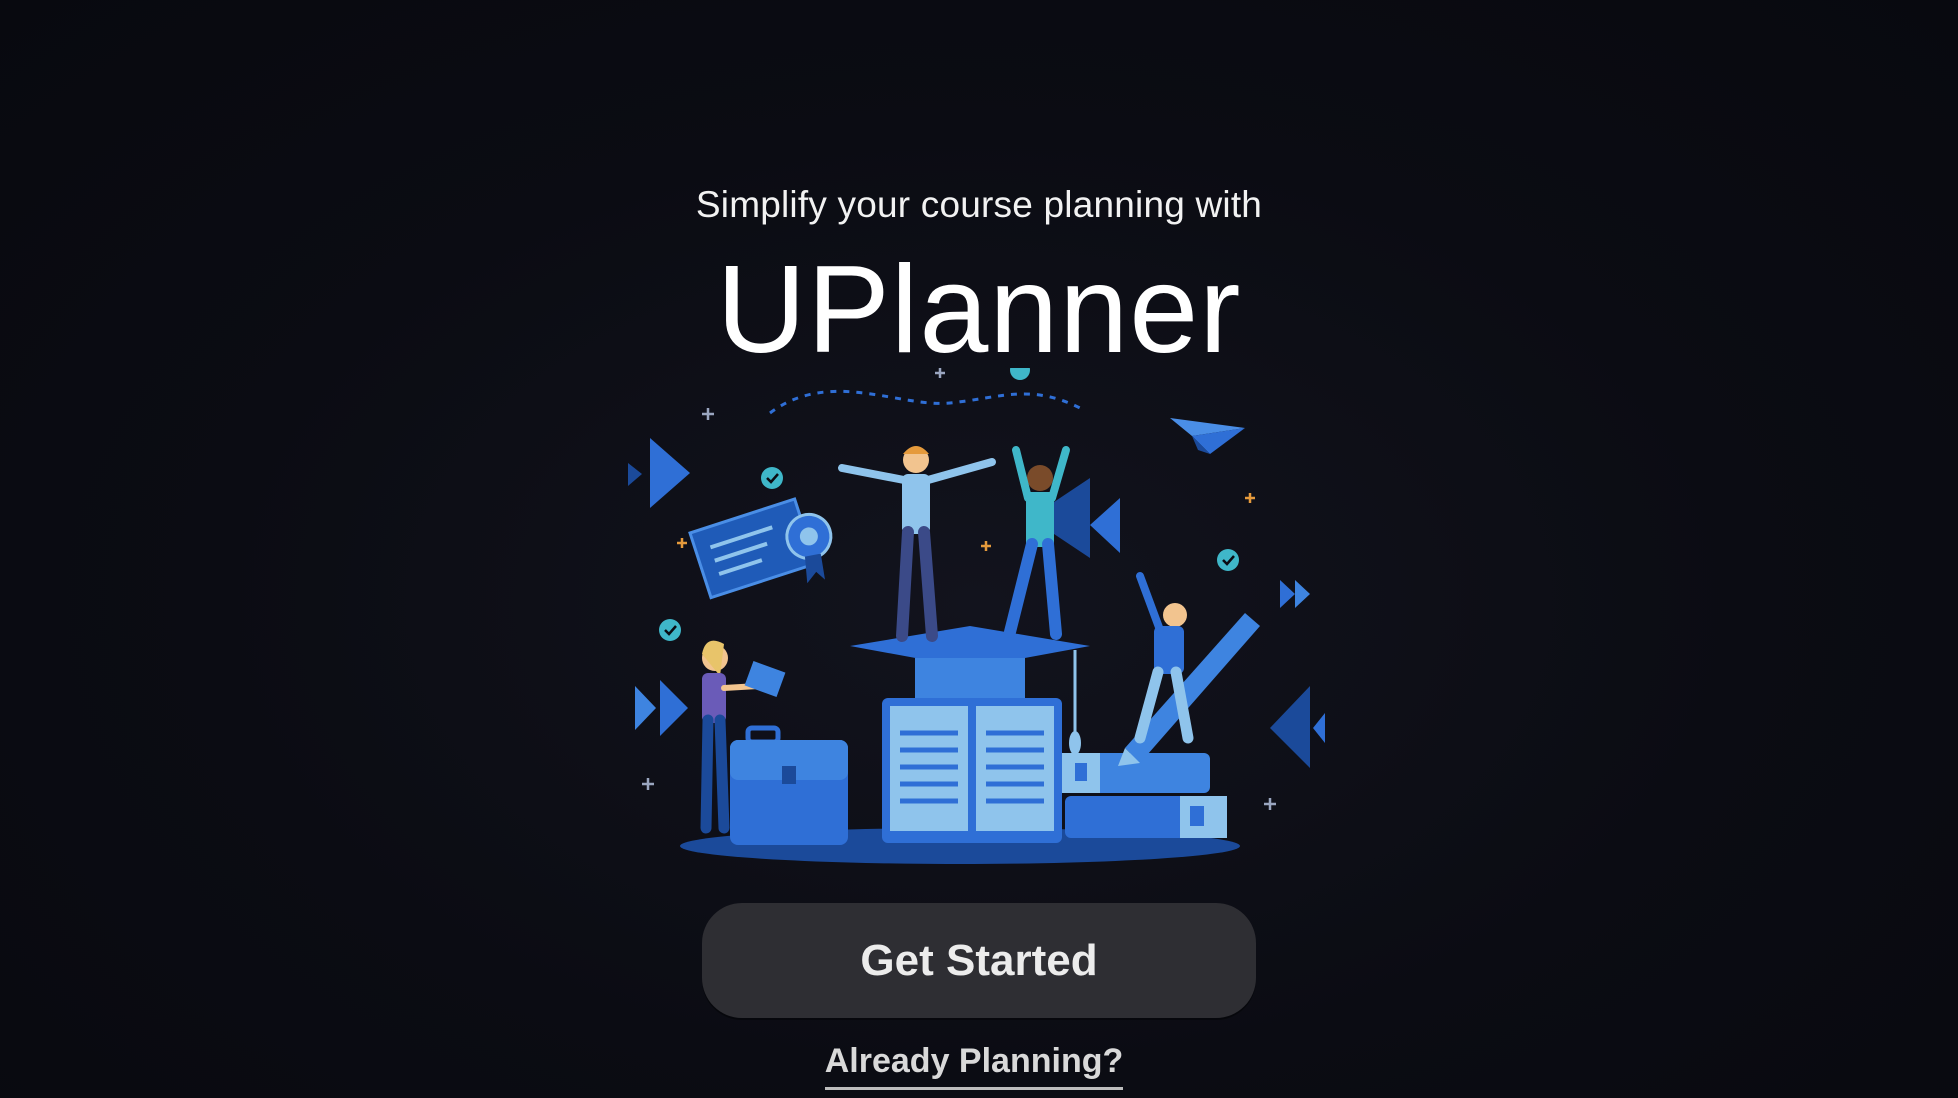  Describe the element at coordinates (1037, 543) in the screenshot. I see `person-celebrating-right` at that location.